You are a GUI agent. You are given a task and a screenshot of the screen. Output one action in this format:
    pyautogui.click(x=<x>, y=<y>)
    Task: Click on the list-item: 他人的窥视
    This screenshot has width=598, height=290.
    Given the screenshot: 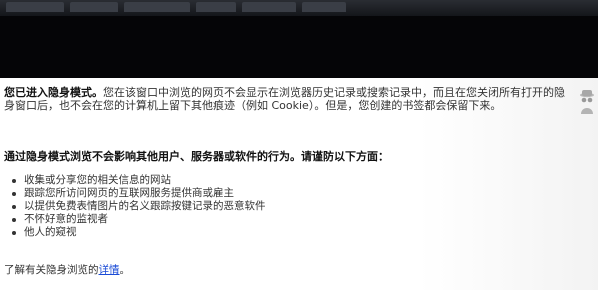 What is the action you would take?
    pyautogui.click(x=137, y=232)
    